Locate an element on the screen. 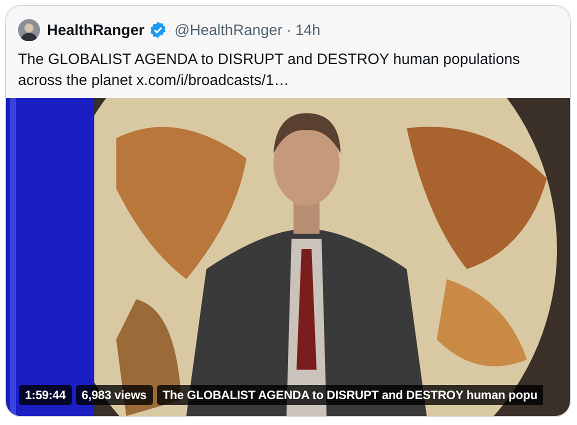 This screenshot has width=577, height=425. video-duration: 1:59:44 is located at coordinates (45, 395).